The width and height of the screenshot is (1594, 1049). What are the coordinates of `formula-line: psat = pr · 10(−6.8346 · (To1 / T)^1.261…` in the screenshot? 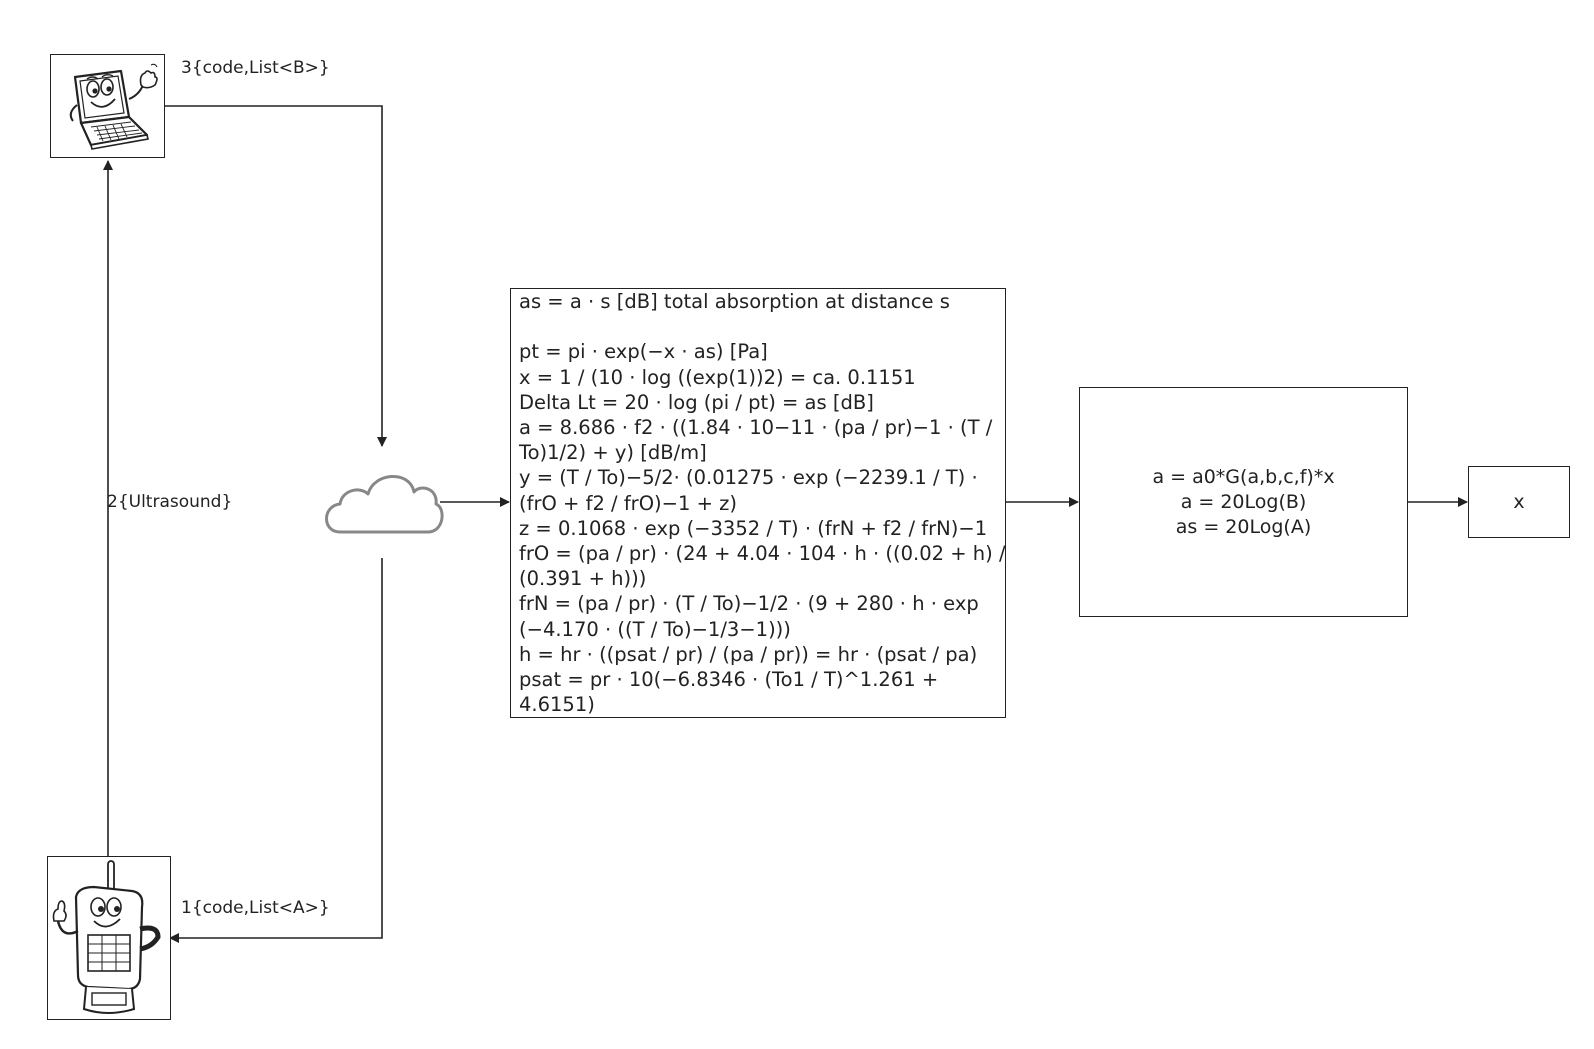 It's located at (729, 680).